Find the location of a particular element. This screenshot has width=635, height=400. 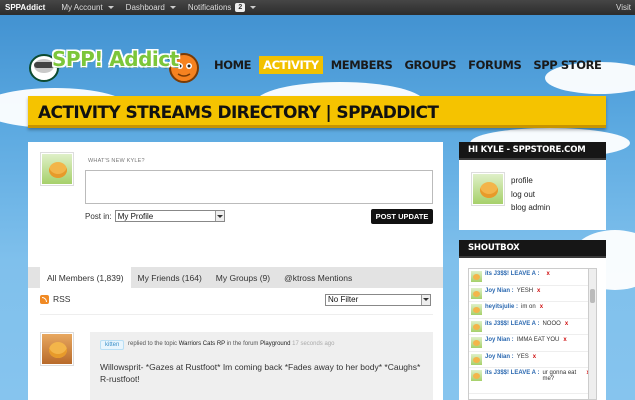

sidebar-avatar is located at coordinates (488, 189).